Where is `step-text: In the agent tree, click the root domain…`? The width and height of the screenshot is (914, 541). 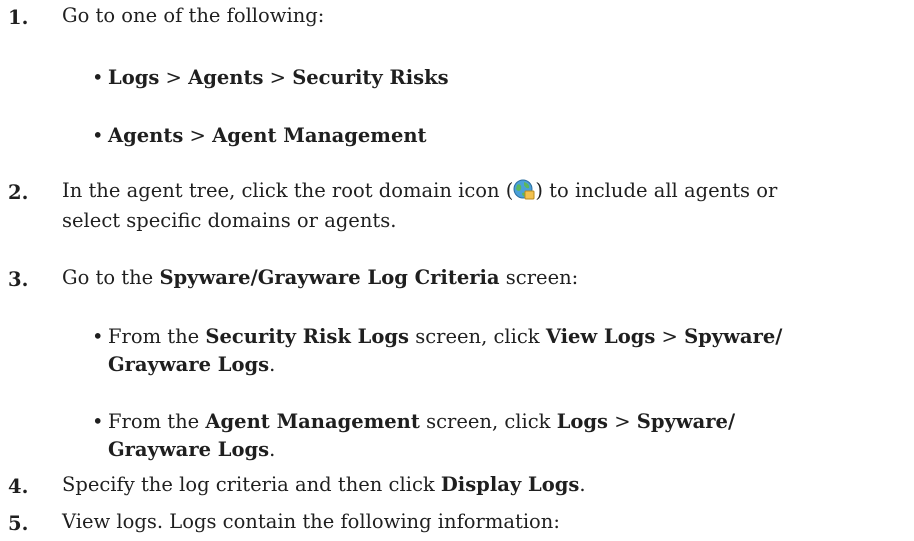
step-text: In the agent tree, click the root domain… is located at coordinates (420, 190).